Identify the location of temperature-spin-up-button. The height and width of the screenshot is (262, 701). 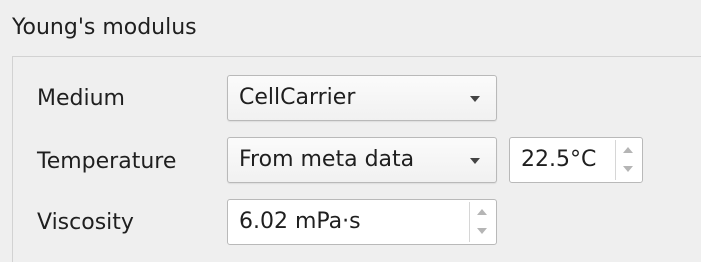
(628, 150).